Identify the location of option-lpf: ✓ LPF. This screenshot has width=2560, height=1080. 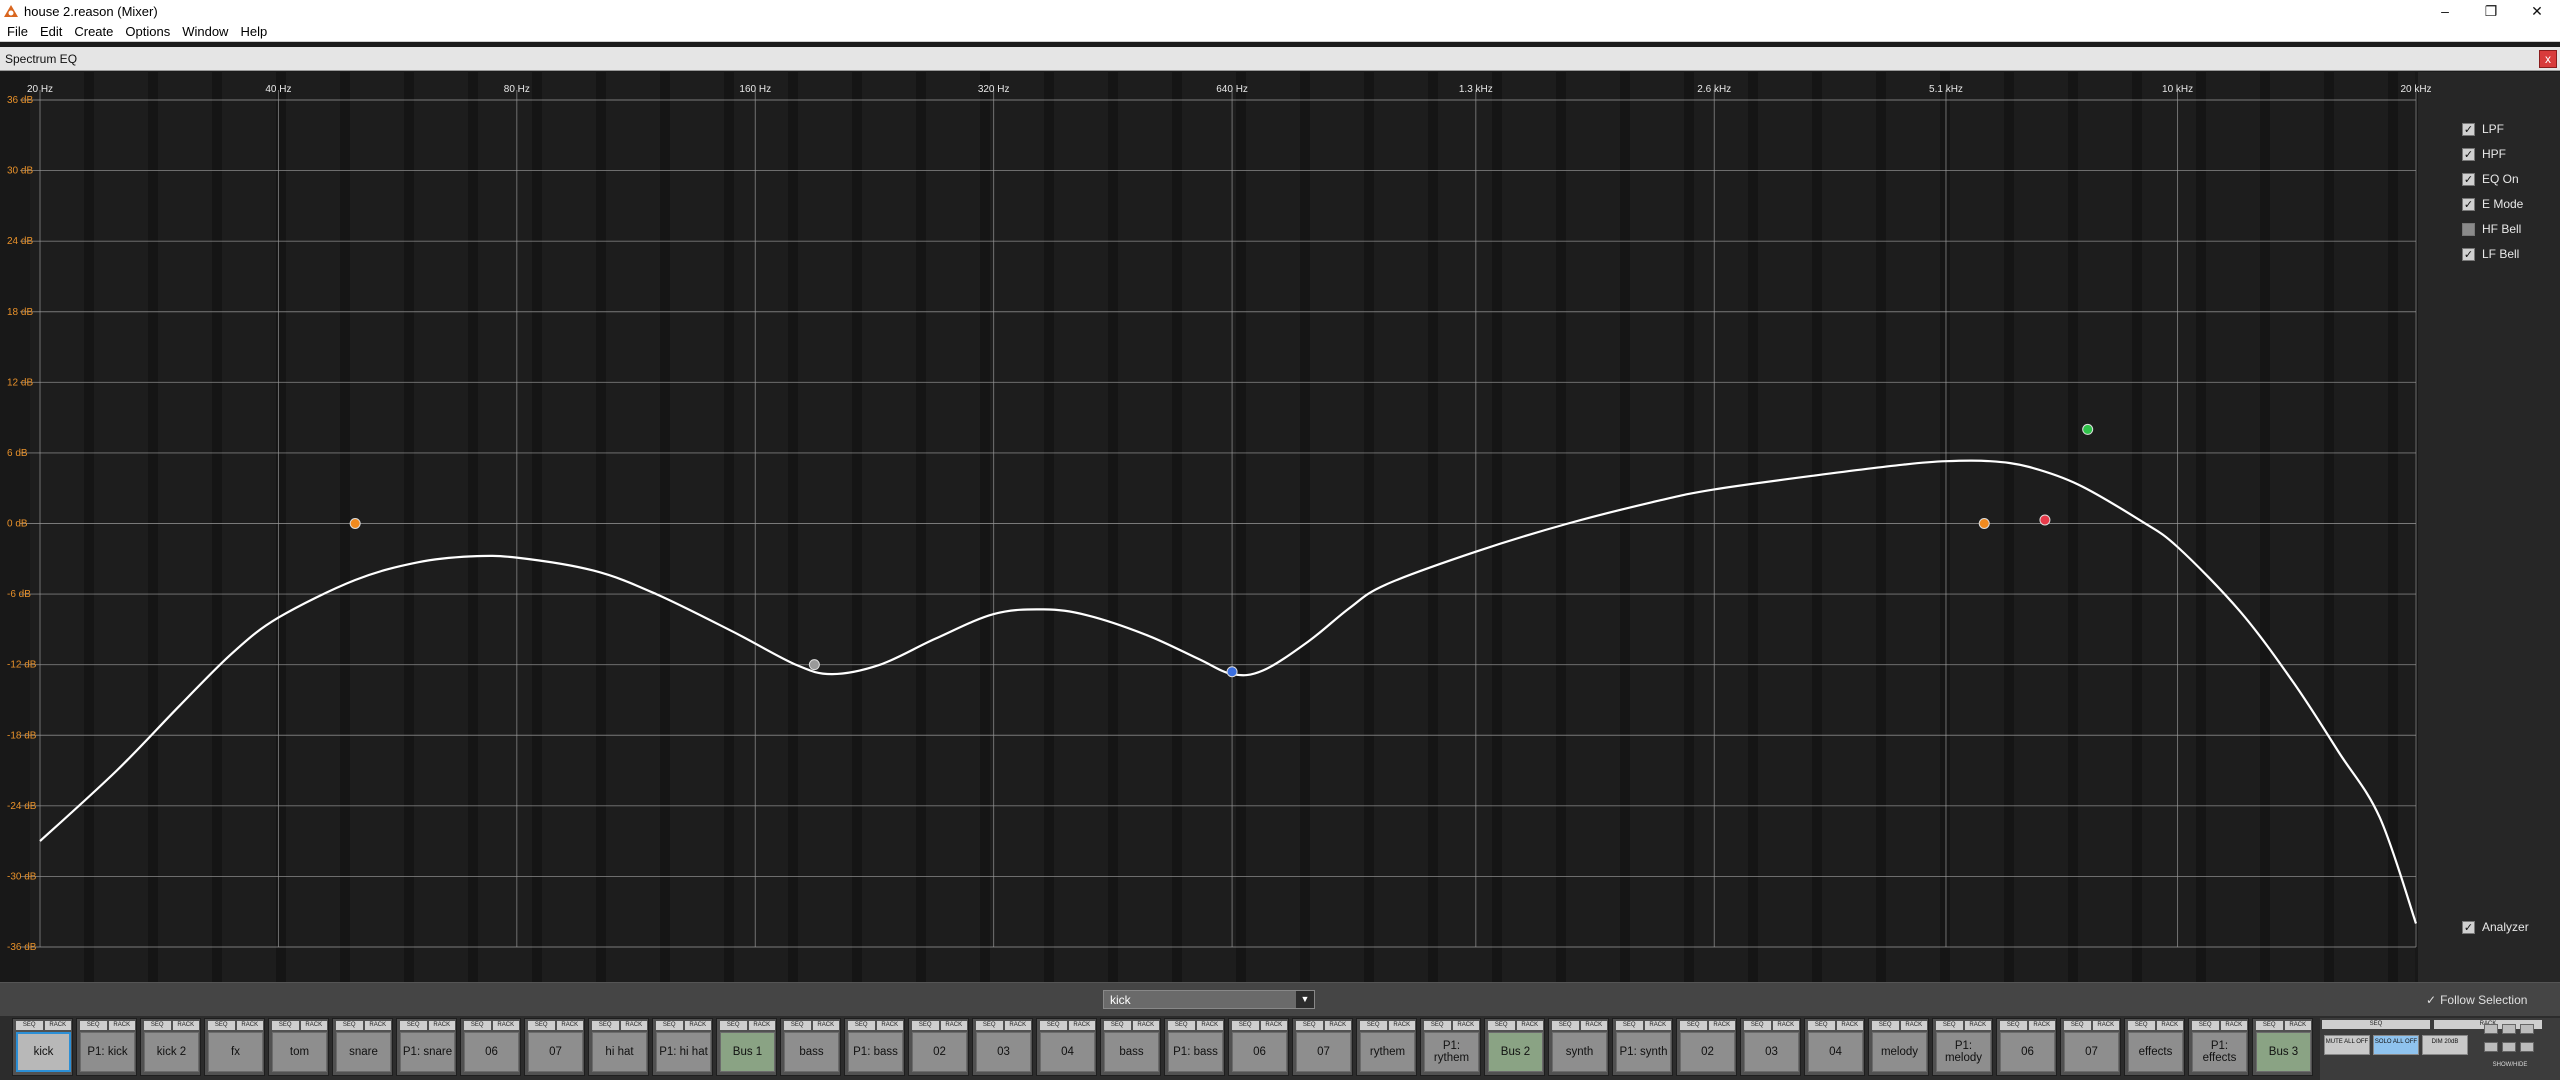
(2483, 129).